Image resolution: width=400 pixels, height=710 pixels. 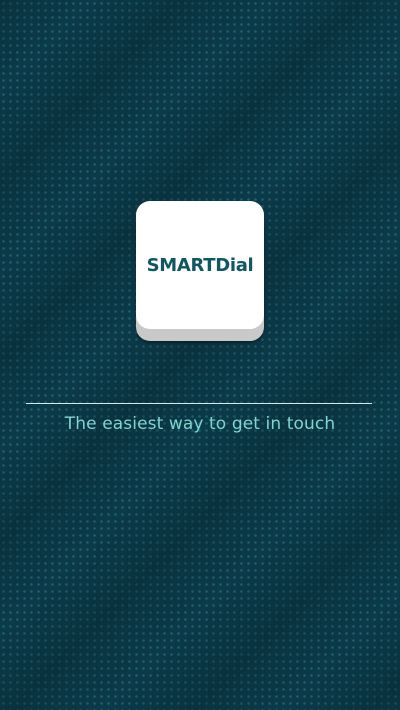 I want to click on tagline: The easiest way to get in touch, so click(x=200, y=424).